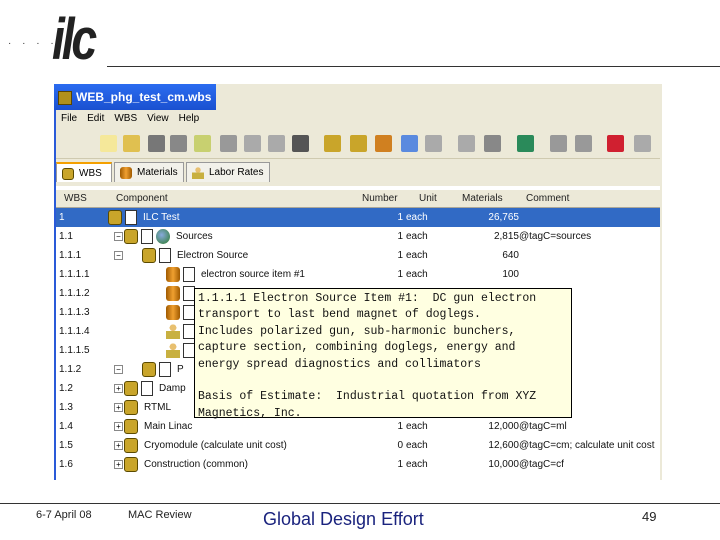  I want to click on move-down-icon, so click(583, 143).